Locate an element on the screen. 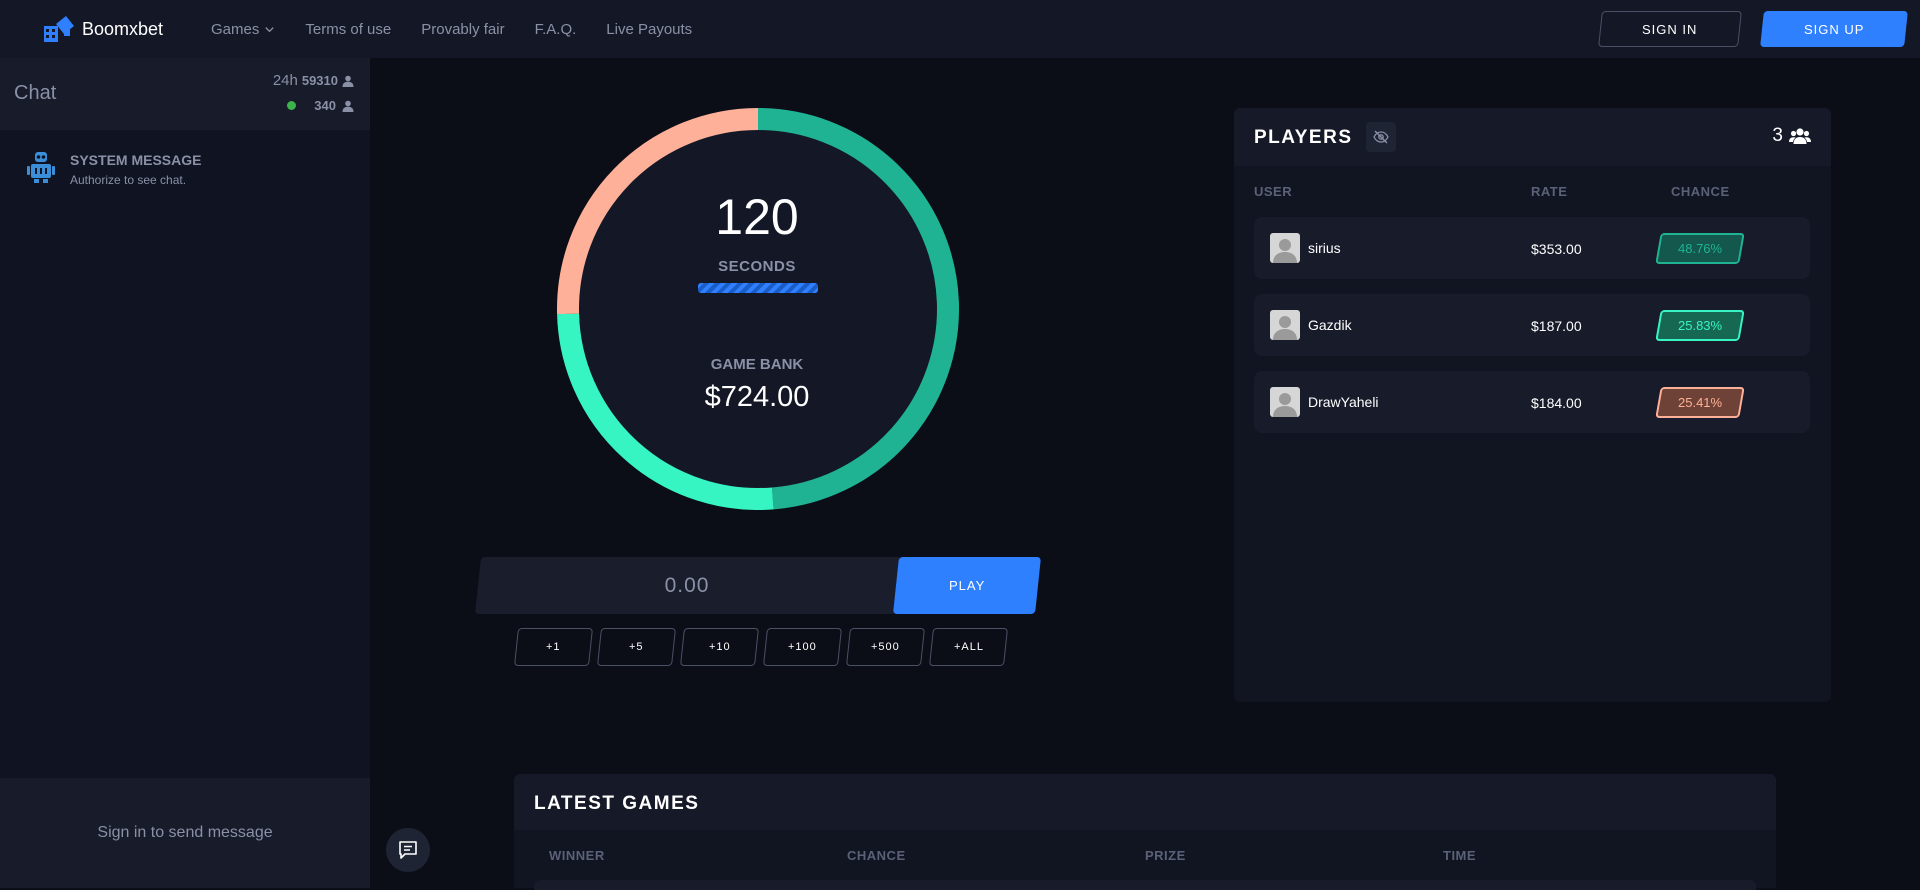 The height and width of the screenshot is (890, 1920). latest-game-row is located at coordinates (1145, 885).